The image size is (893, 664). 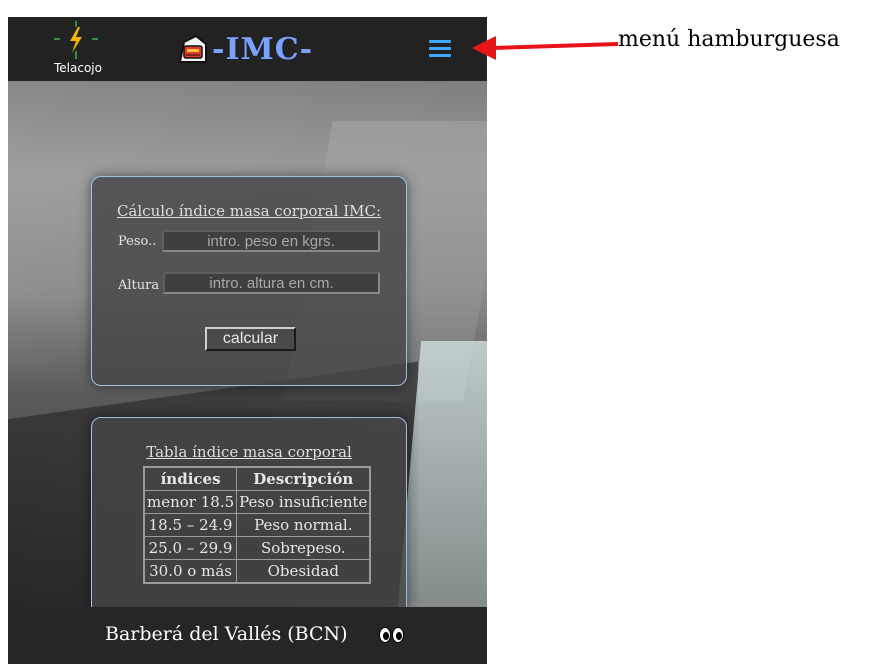 What do you see at coordinates (271, 283) in the screenshot?
I see `height-input` at bounding box center [271, 283].